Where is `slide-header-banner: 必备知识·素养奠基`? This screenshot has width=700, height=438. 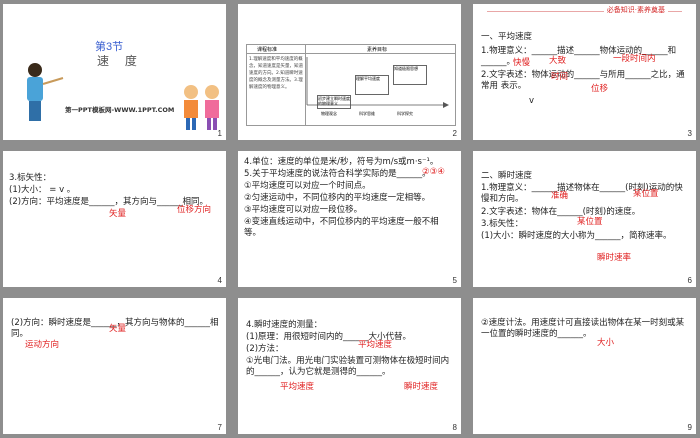
slide-header-banner: 必备知识·素养奠基 is located at coordinates (584, 11).